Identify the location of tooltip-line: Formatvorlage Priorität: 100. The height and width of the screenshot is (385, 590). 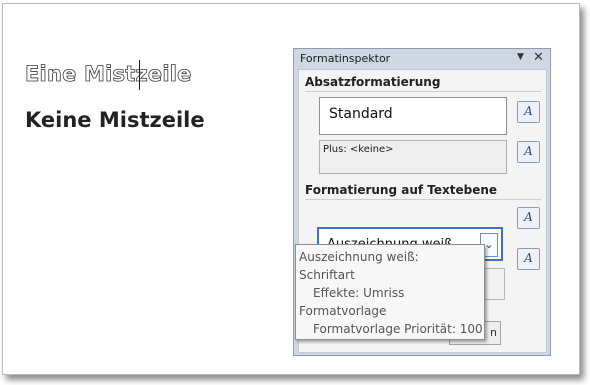
(398, 329).